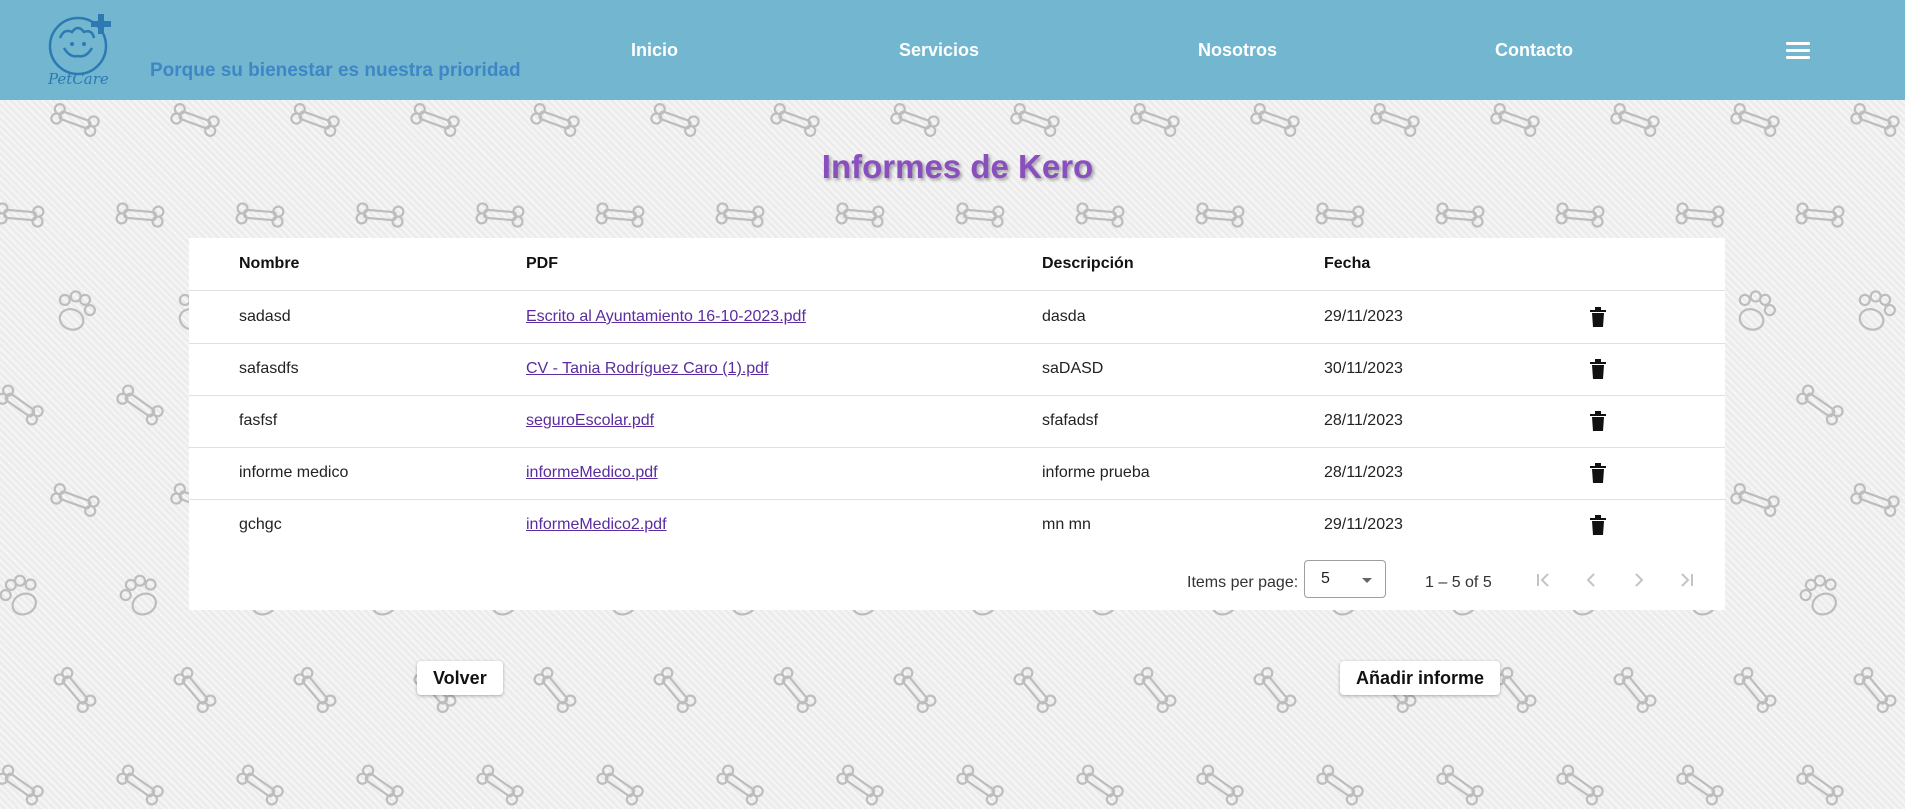  What do you see at coordinates (1591, 580) in the screenshot?
I see `previous-page-icon` at bounding box center [1591, 580].